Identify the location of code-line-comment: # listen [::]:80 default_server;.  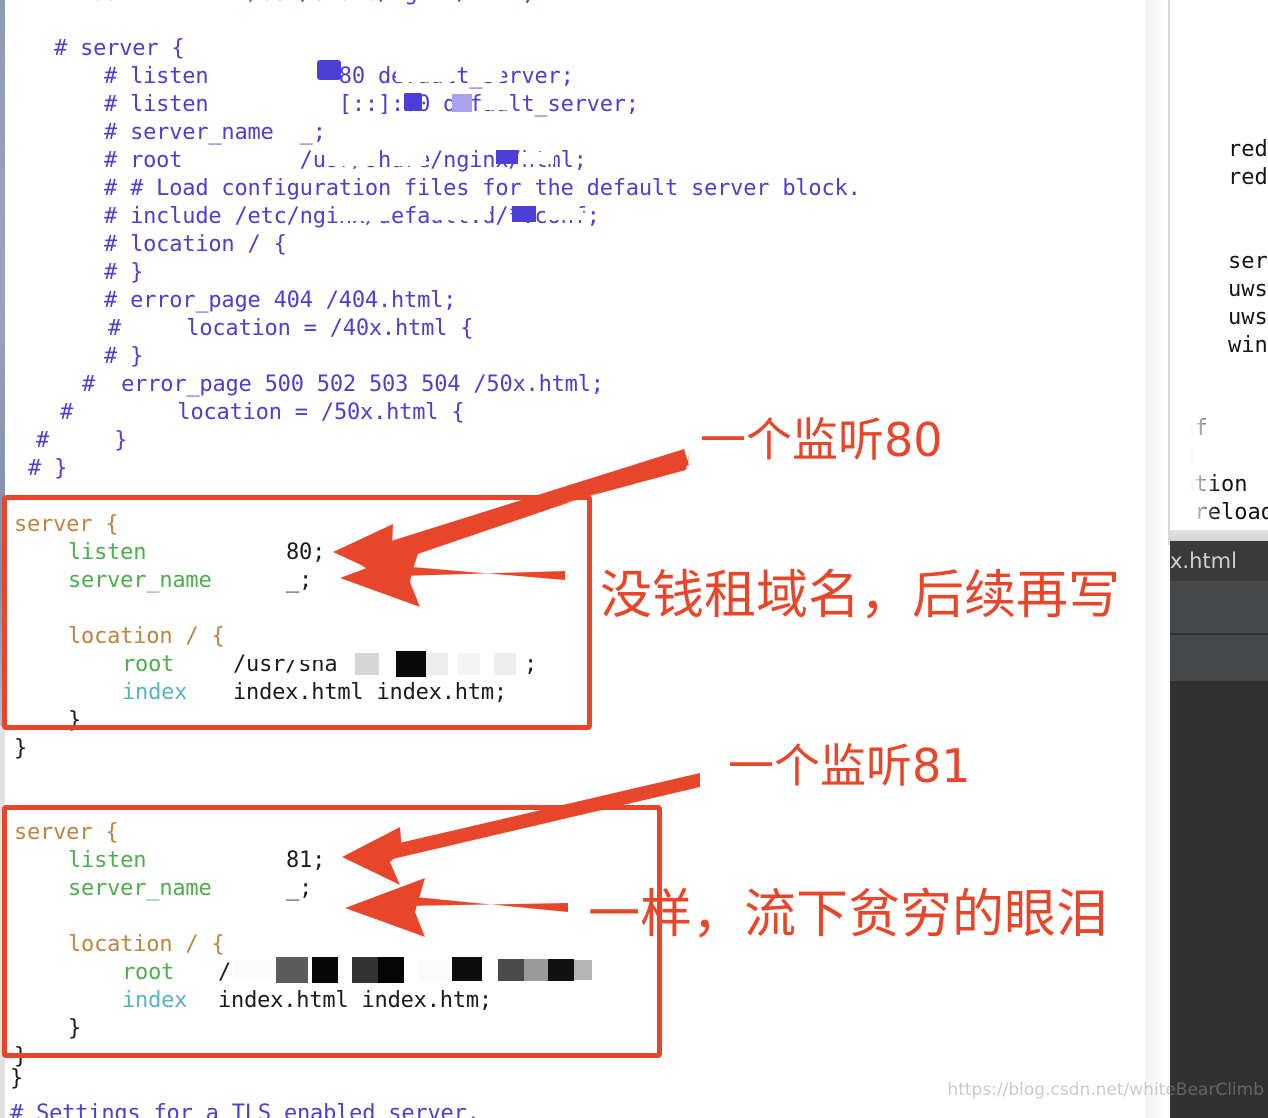
(371, 104).